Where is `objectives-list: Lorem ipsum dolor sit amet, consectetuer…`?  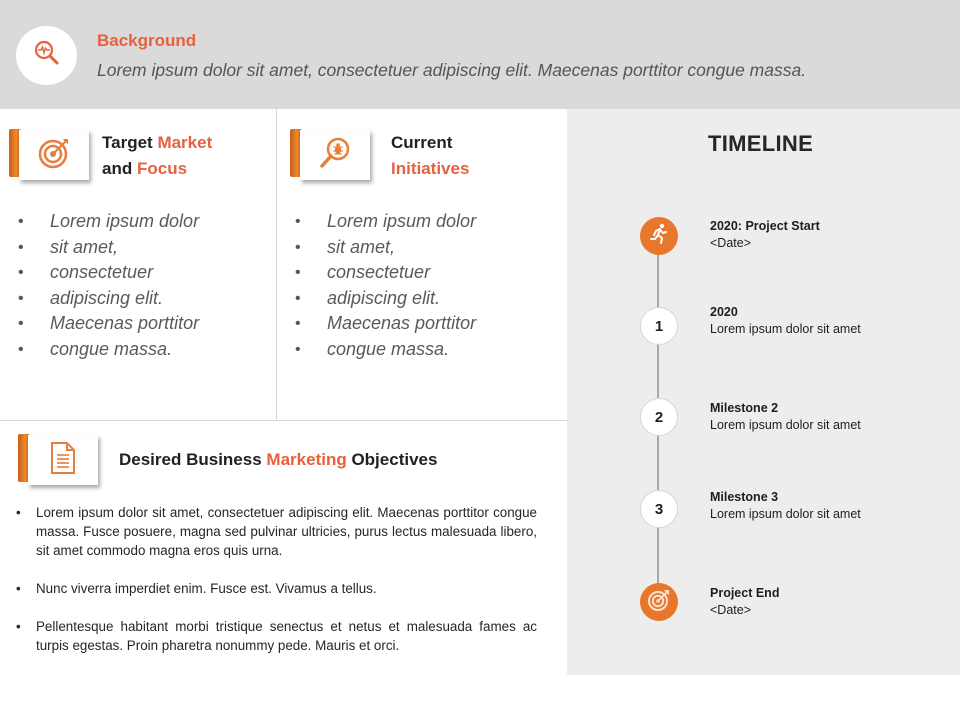 objectives-list: Lorem ipsum dolor sit amet, consectetuer… is located at coordinates (276, 588).